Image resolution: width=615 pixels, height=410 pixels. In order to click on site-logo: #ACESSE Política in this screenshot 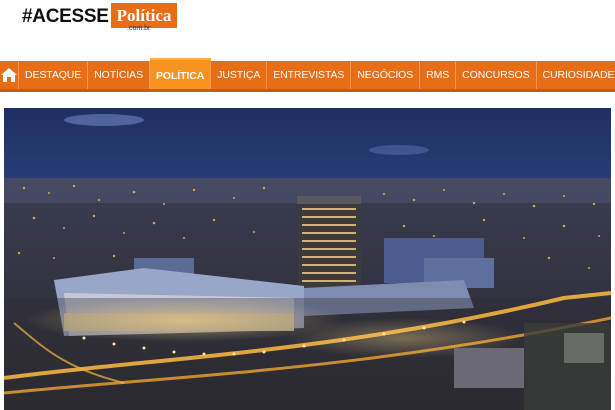, I will do `click(100, 21)`.